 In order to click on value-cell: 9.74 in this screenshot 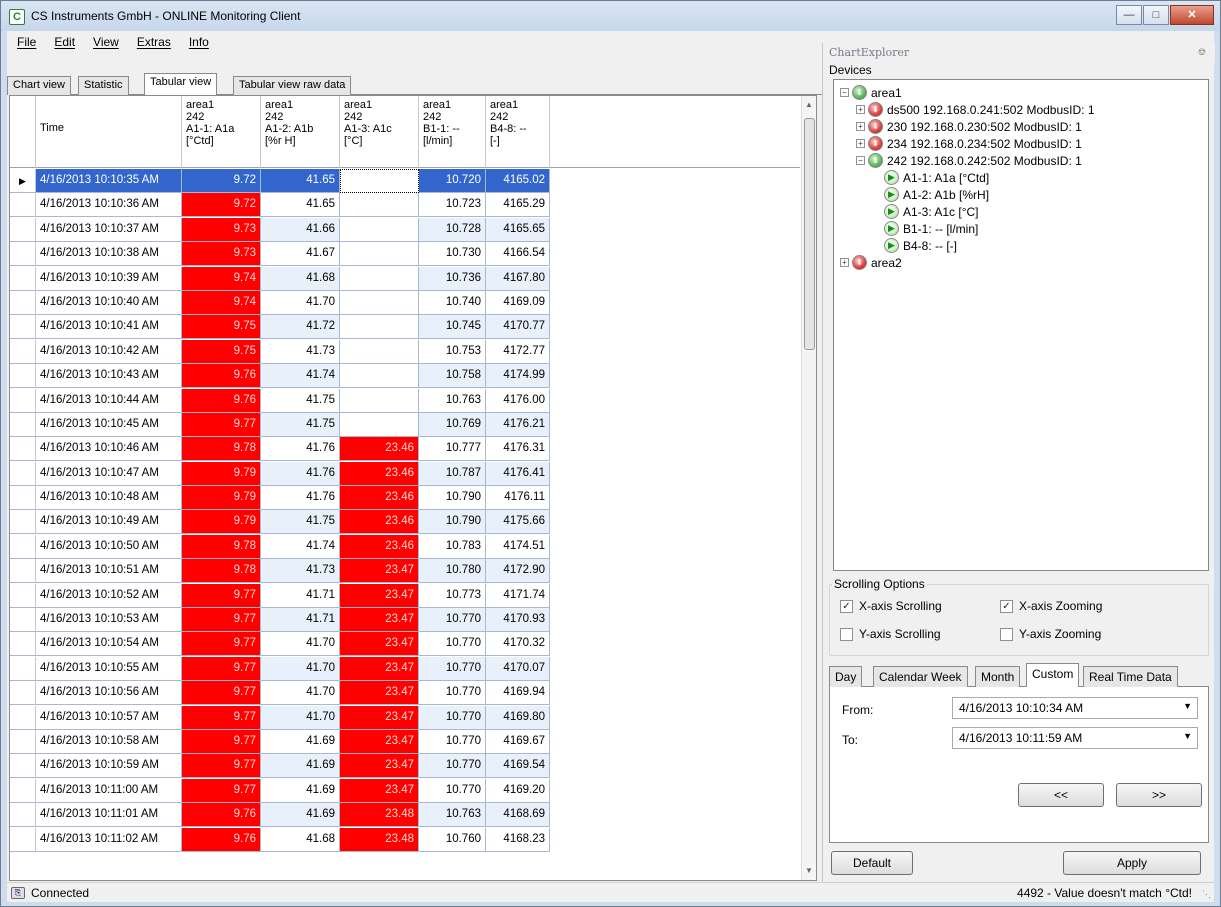, I will do `click(221, 278)`.